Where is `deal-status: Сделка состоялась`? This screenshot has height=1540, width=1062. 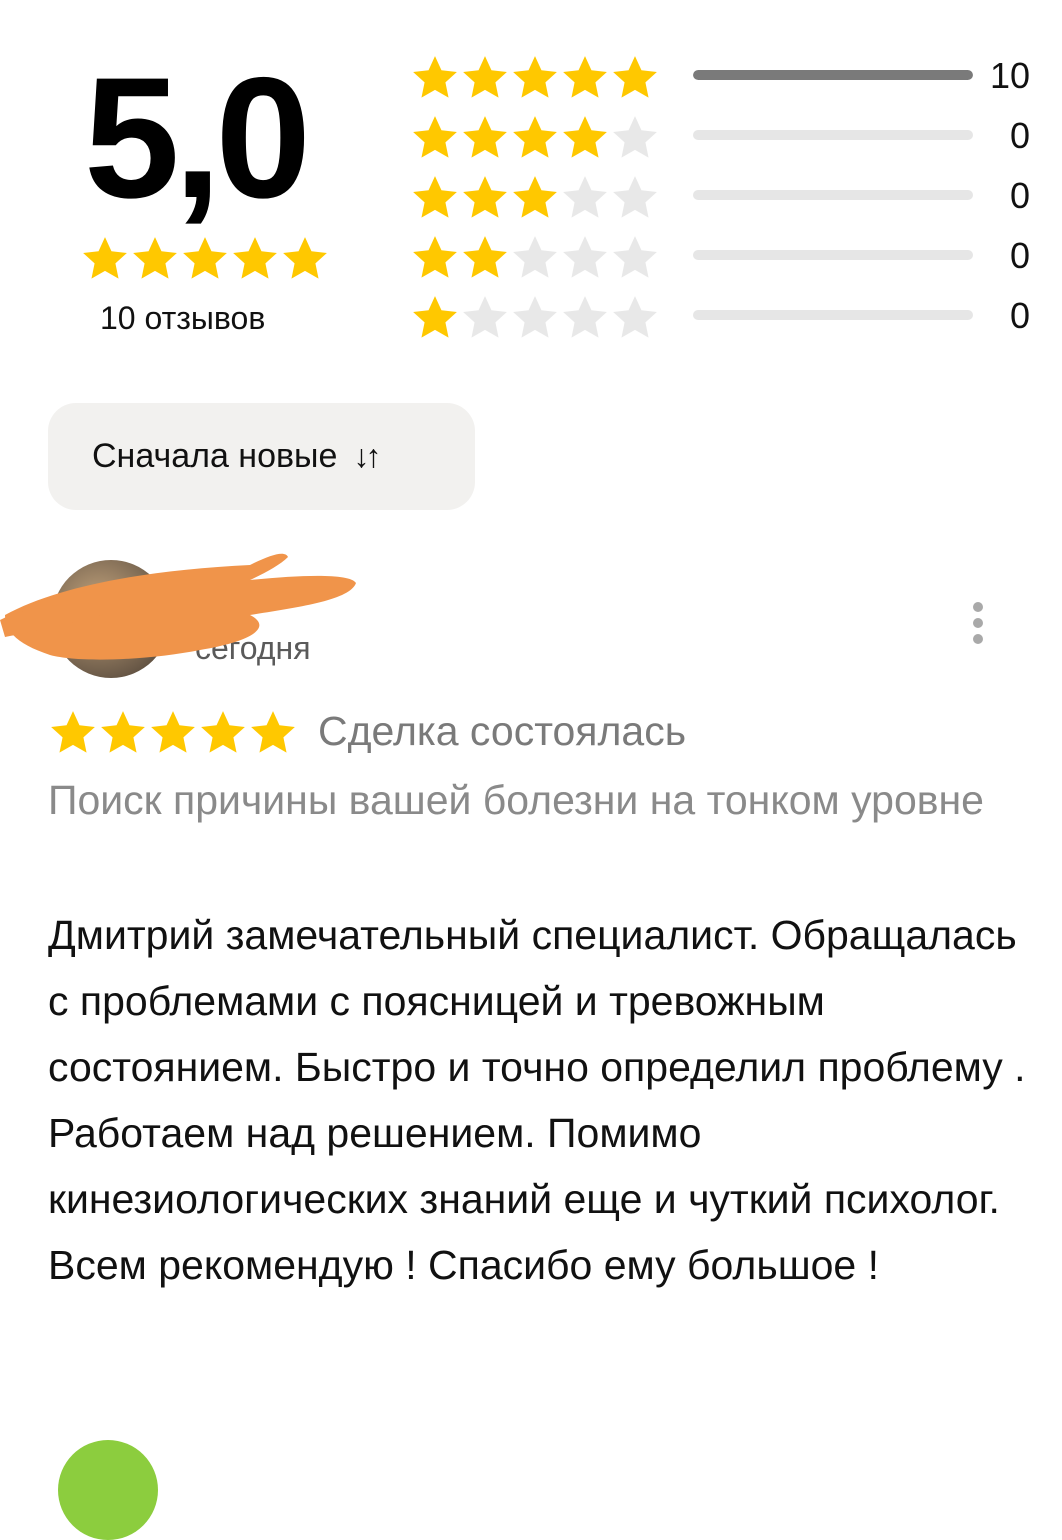 deal-status: Сделка состоялась is located at coordinates (502, 731).